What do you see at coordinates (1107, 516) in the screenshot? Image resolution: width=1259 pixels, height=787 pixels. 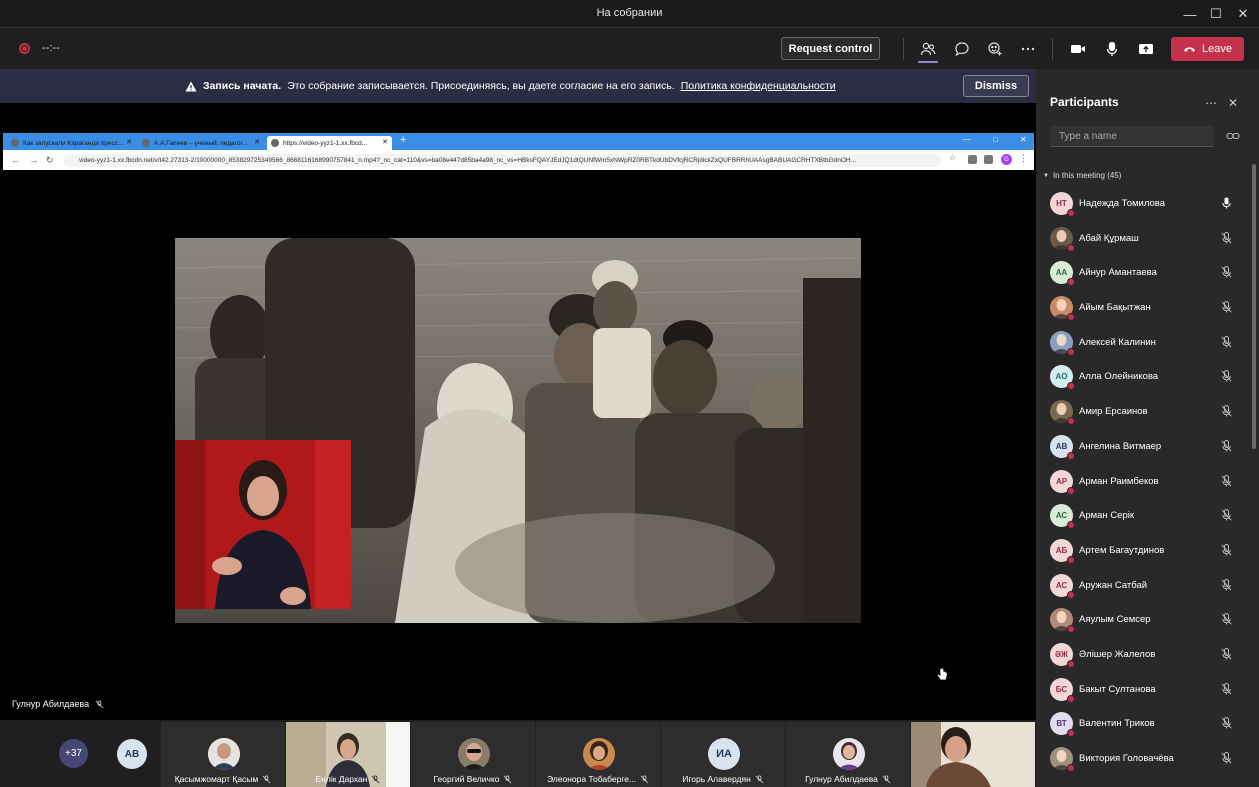 I see `participant-name: Арман Серік` at bounding box center [1107, 516].